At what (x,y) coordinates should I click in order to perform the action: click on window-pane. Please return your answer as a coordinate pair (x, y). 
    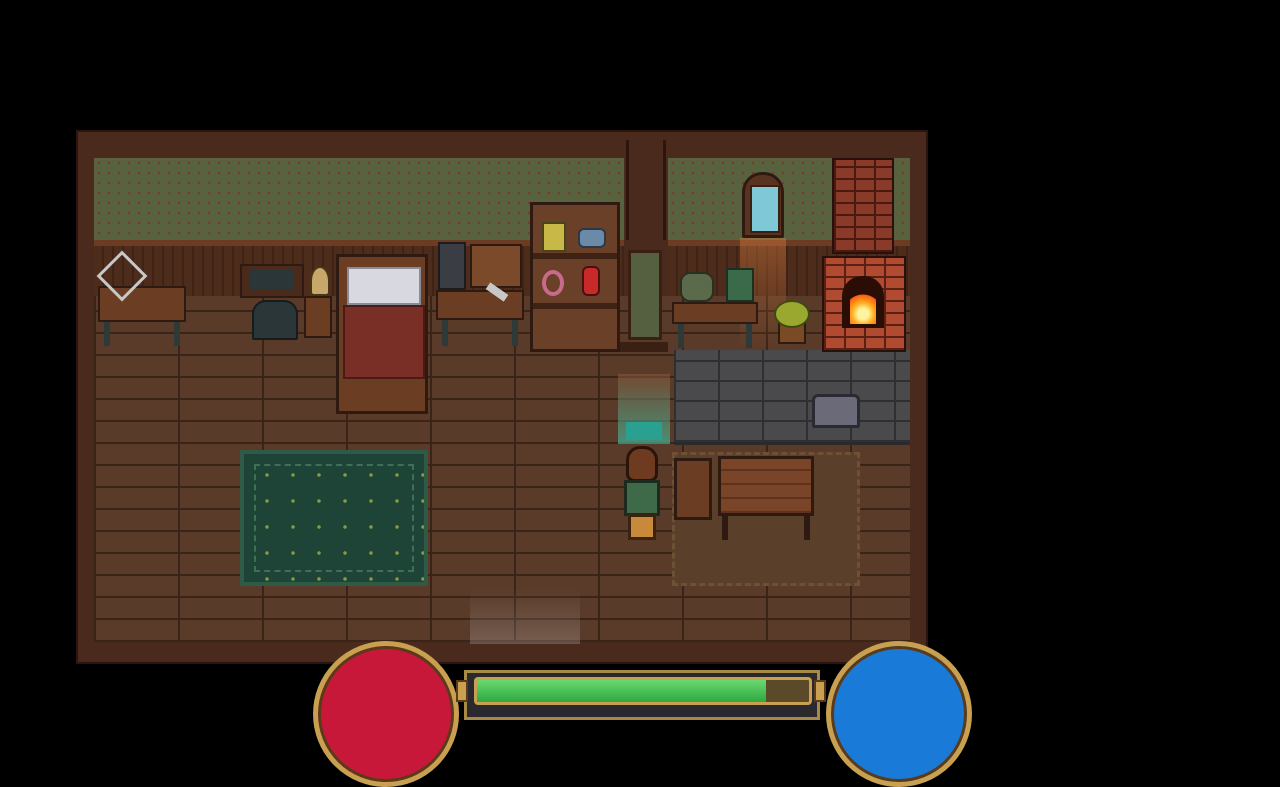
    Looking at the image, I should click on (765, 209).